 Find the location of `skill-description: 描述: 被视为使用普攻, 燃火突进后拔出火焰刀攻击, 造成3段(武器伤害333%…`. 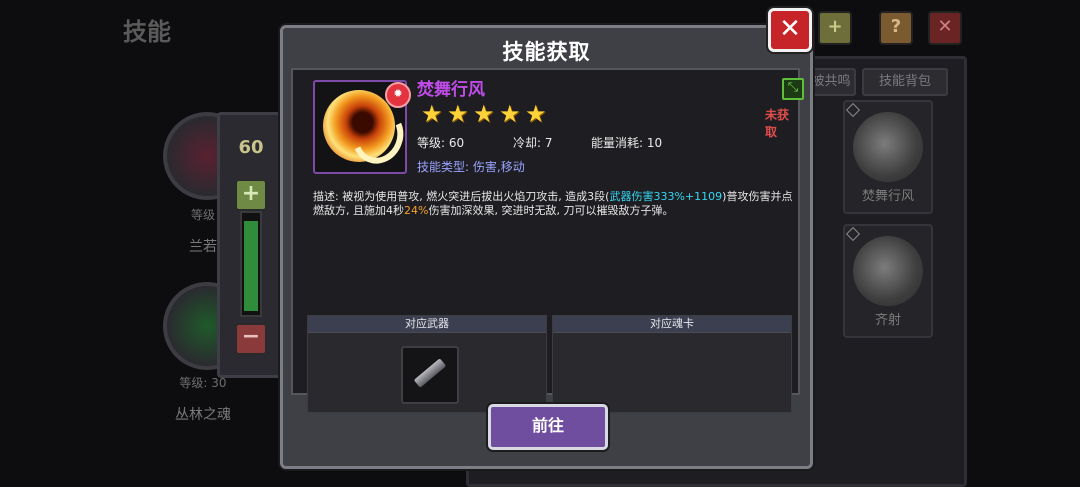

skill-description: 描述: 被视为使用普攻, 燃火突进后拔出火焰刀攻击, 造成3段(武器伤害333%… is located at coordinates (556, 204).